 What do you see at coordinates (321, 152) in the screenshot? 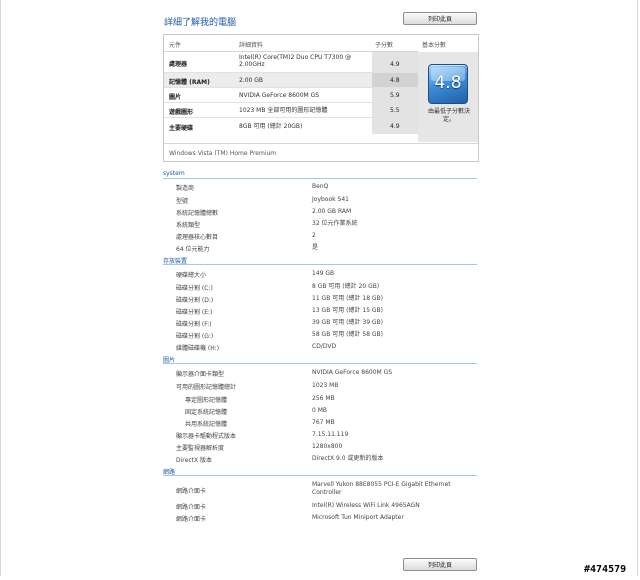
I see `windows-edition-row: Windows Vista (TM) Home Premium` at bounding box center [321, 152].